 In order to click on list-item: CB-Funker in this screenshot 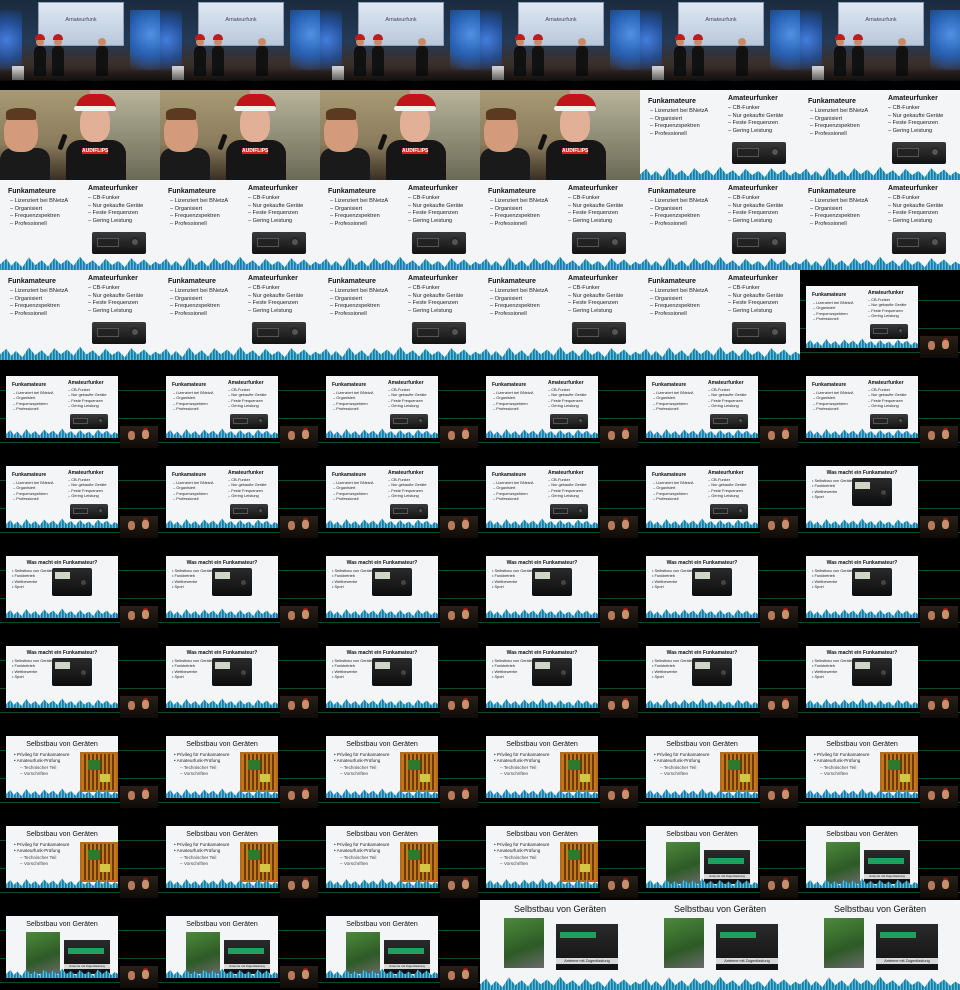, I will do `click(435, 199)`.